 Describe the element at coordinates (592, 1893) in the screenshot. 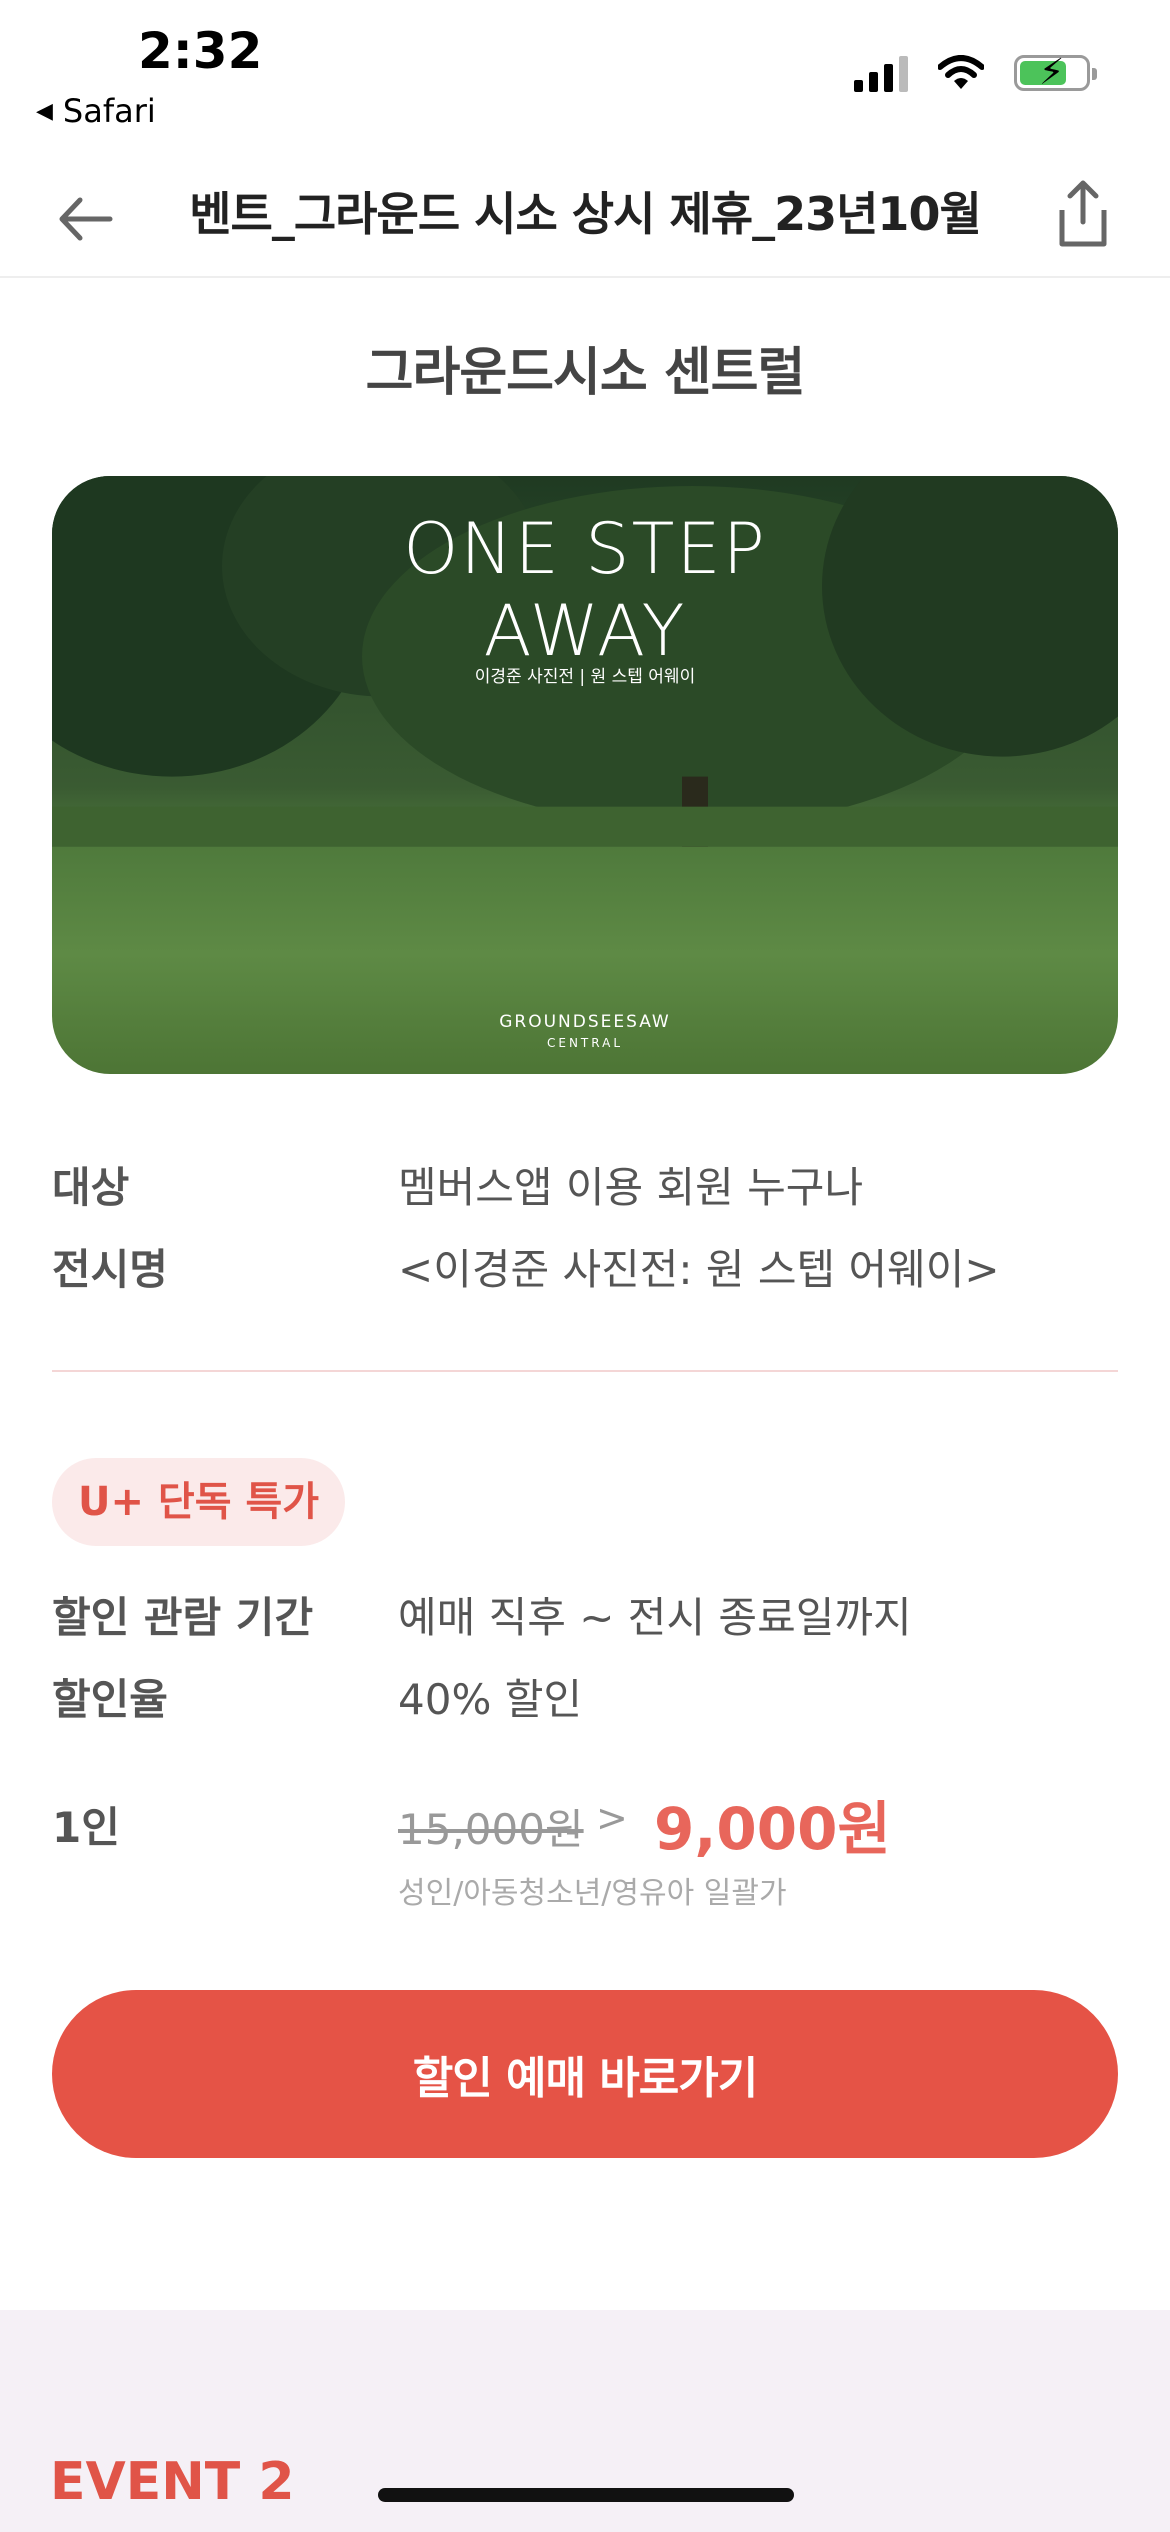

I see `price-note: 성인/아동청소년/영유아 일괄가` at that location.